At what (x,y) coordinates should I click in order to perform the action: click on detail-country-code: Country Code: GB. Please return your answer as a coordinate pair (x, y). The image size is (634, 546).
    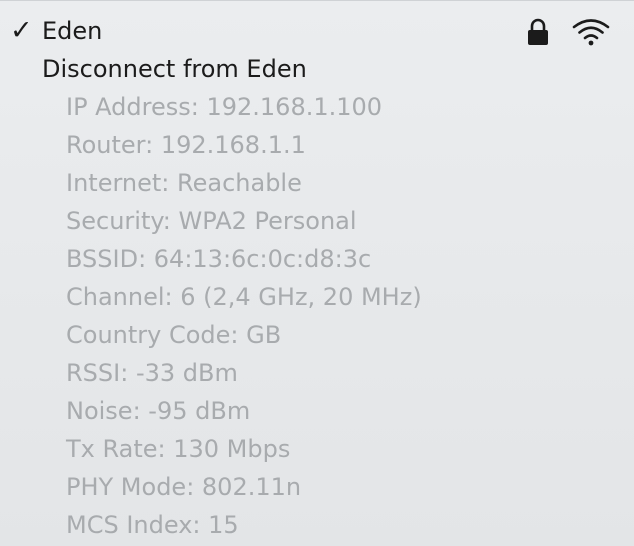
    Looking at the image, I should click on (317, 335).